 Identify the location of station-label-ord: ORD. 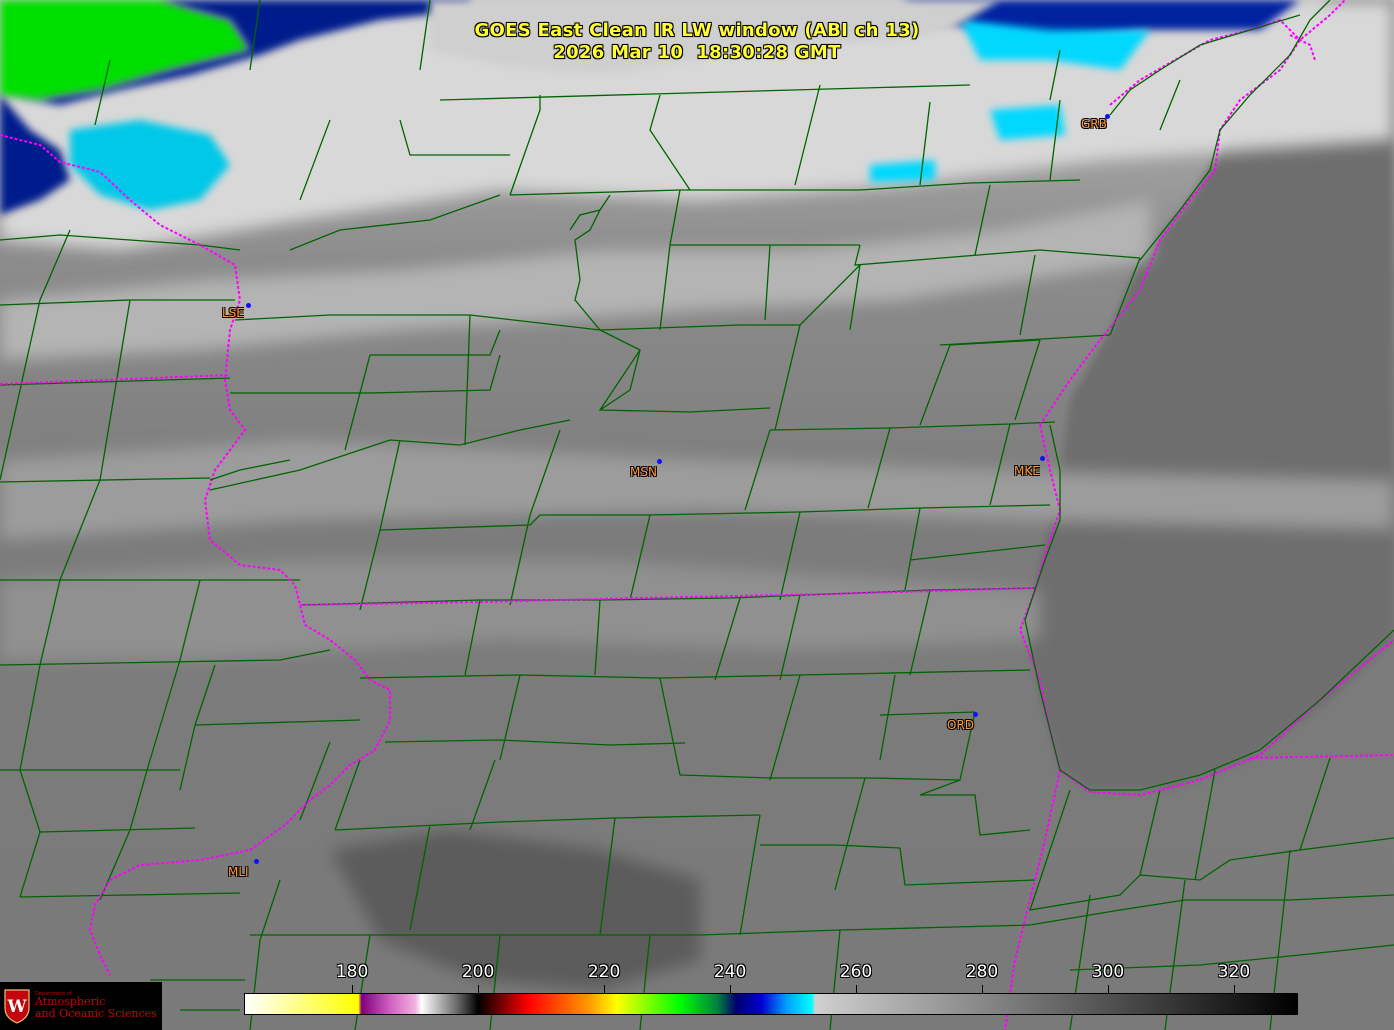
(960, 725).